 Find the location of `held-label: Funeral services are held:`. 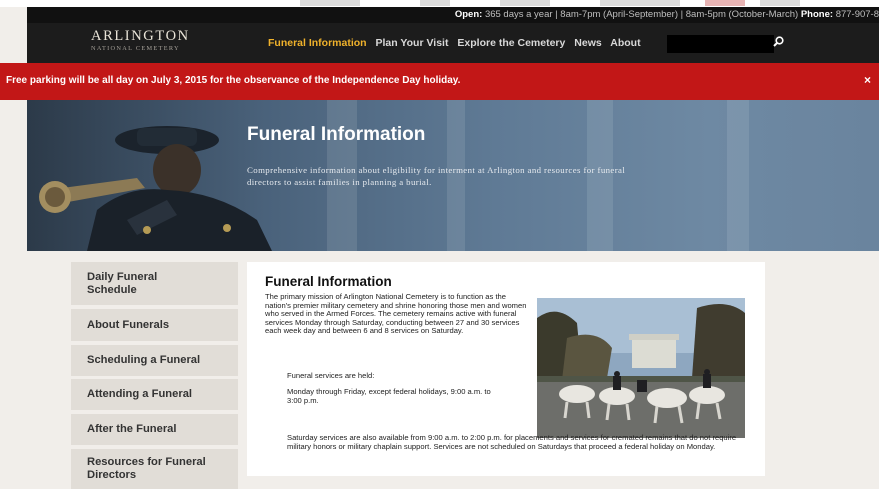

held-label: Funeral services are held: is located at coordinates (331, 375).